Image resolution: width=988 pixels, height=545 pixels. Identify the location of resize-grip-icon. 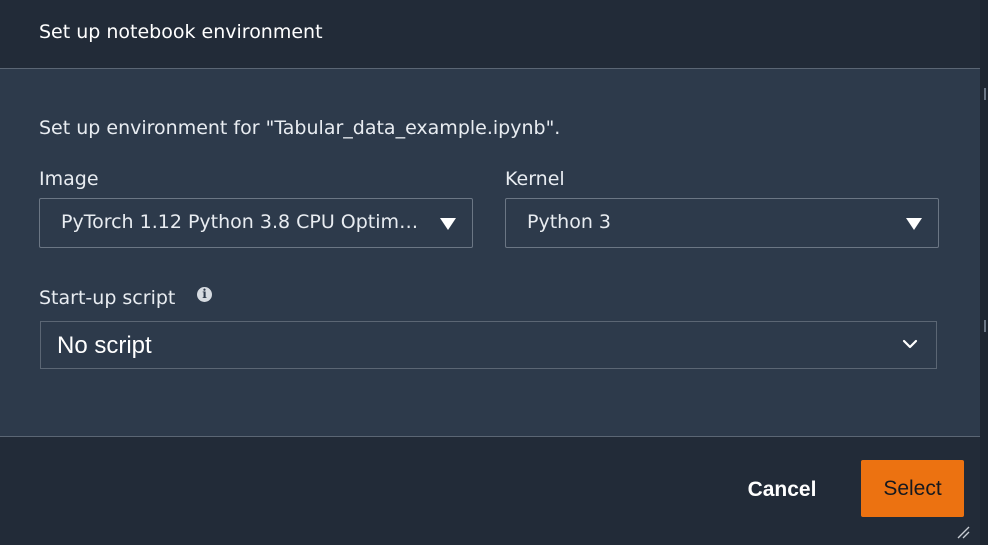
(963, 532).